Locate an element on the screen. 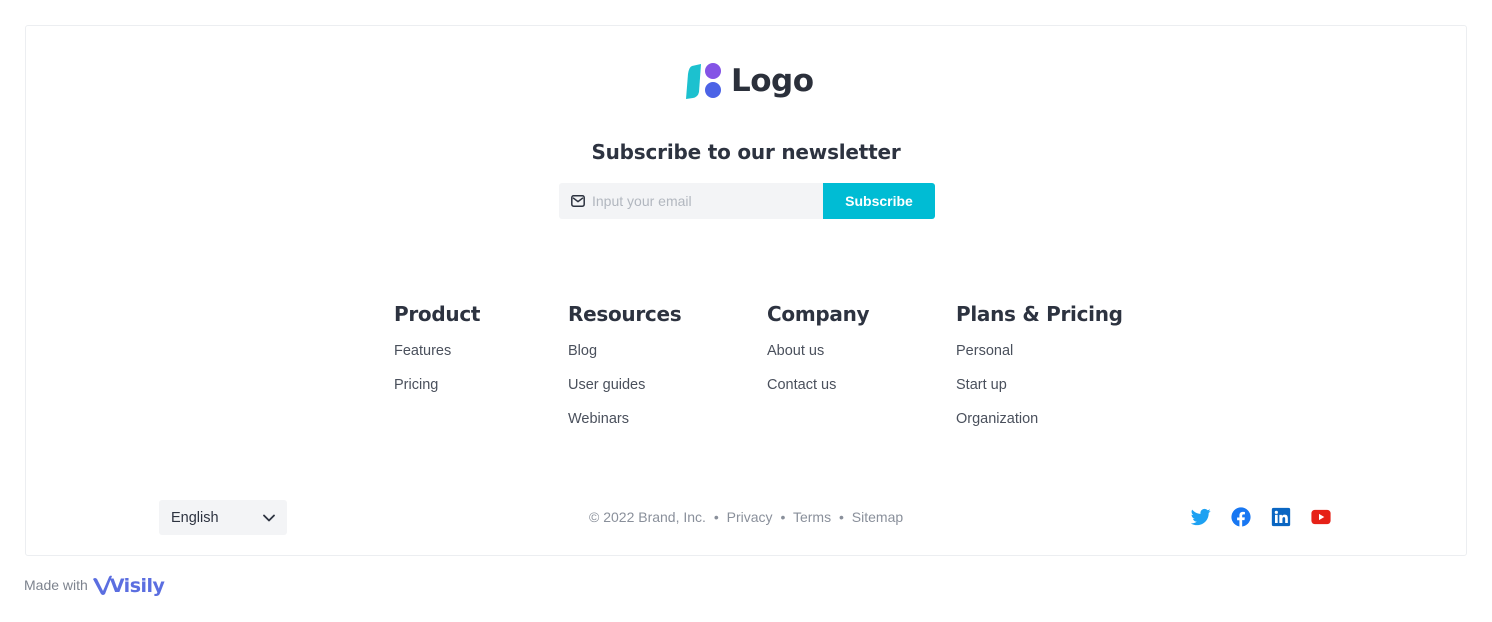 The image size is (1492, 622). copyright-text: © 2022 Brand, Inc. is located at coordinates (647, 517).